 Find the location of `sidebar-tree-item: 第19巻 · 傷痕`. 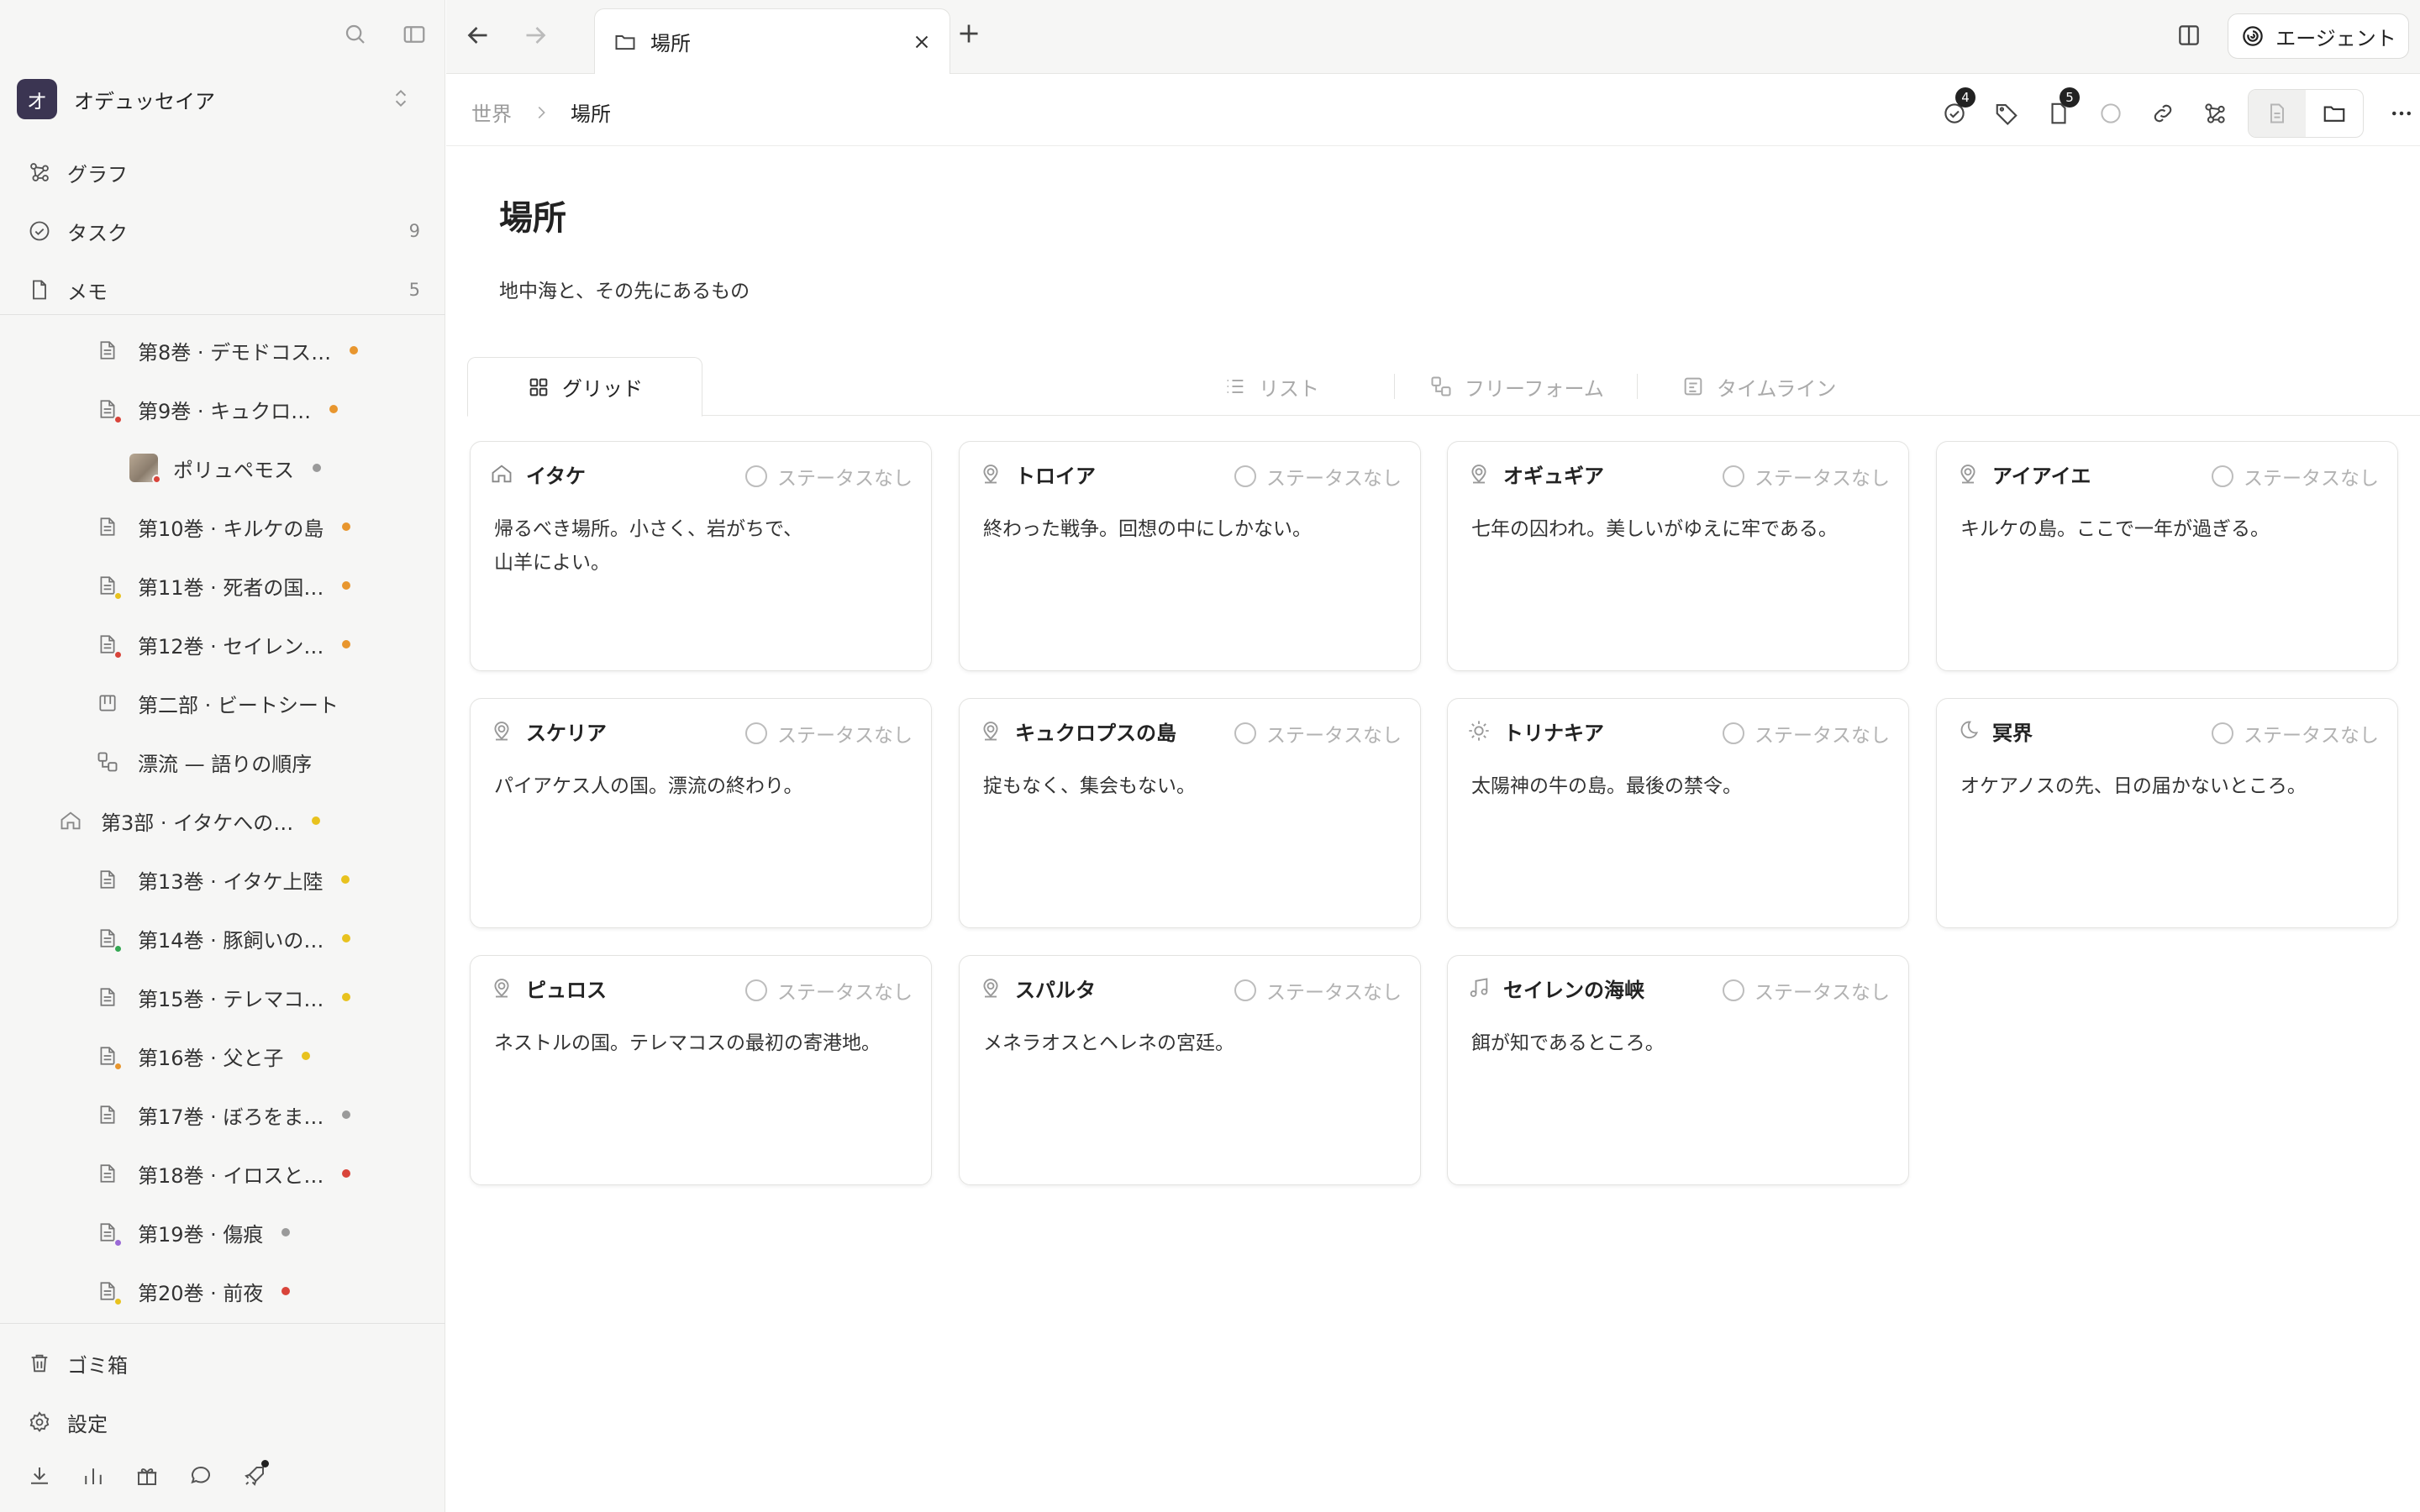

sidebar-tree-item: 第19巻 · 傷痕 is located at coordinates (223, 1232).